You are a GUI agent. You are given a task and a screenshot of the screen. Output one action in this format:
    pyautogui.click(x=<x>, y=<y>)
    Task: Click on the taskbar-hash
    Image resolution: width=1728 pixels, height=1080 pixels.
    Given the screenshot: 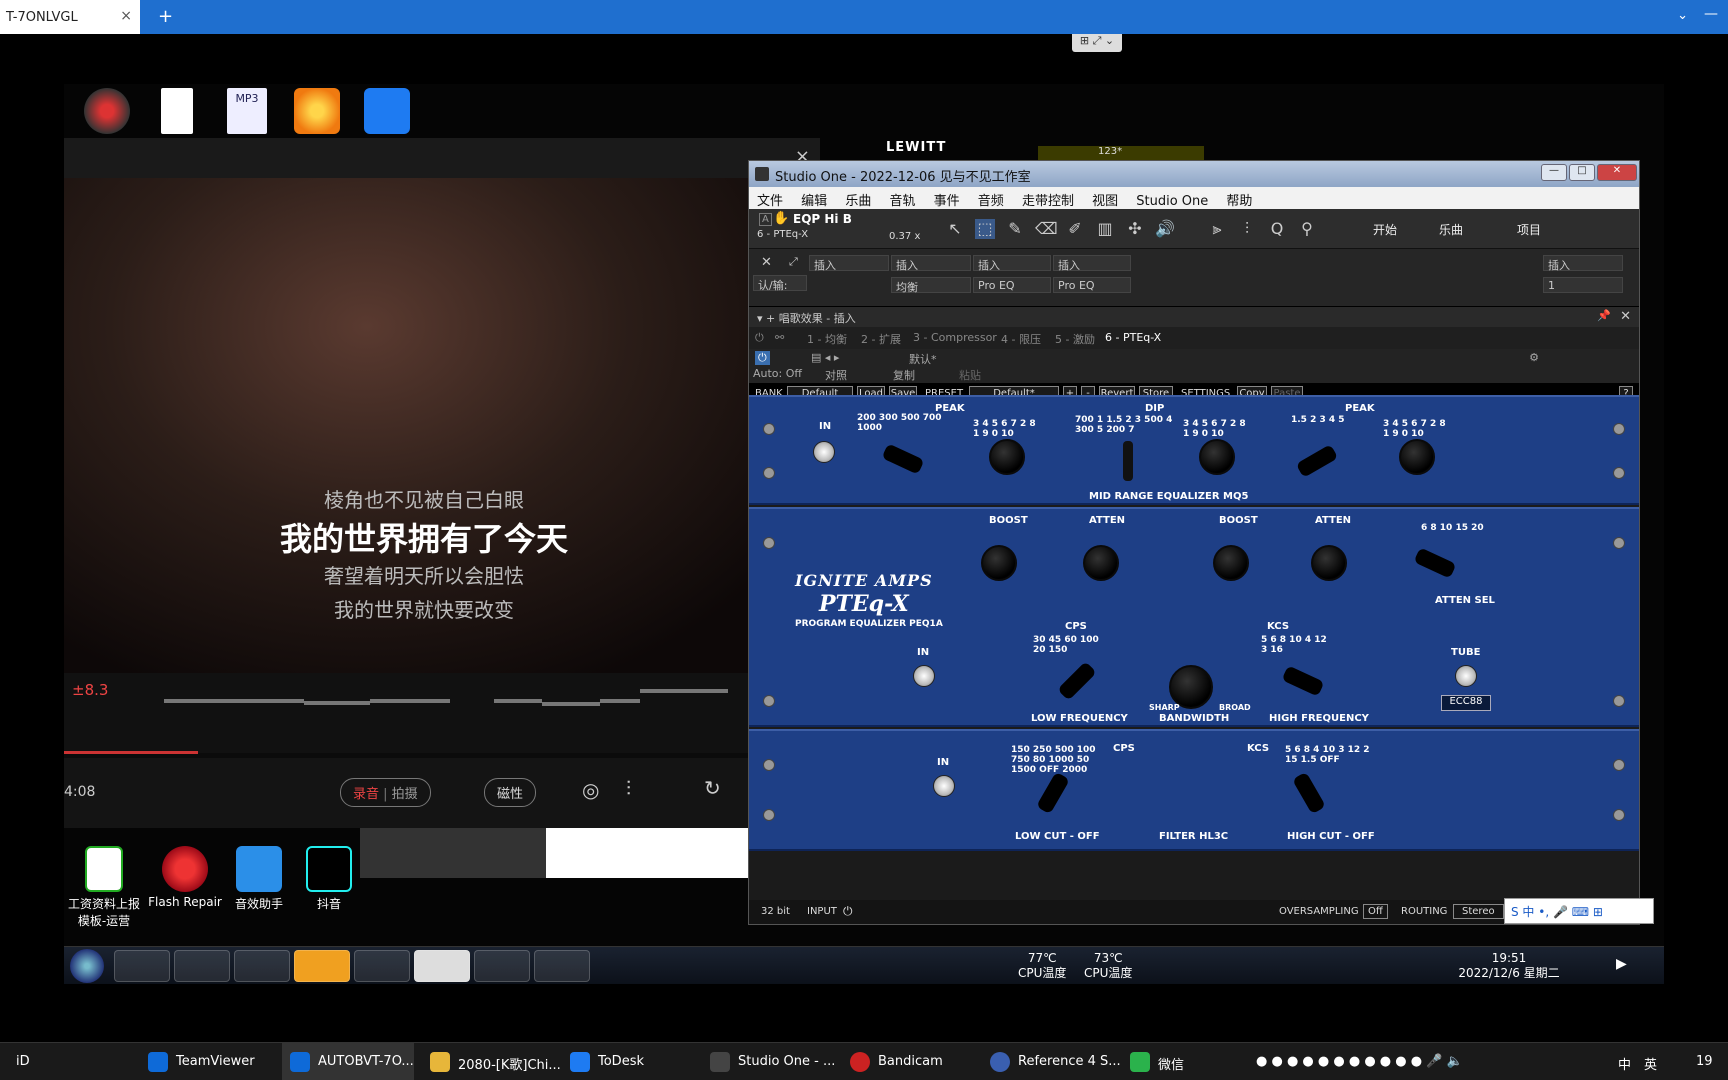 What is the action you would take?
    pyautogui.click(x=322, y=966)
    